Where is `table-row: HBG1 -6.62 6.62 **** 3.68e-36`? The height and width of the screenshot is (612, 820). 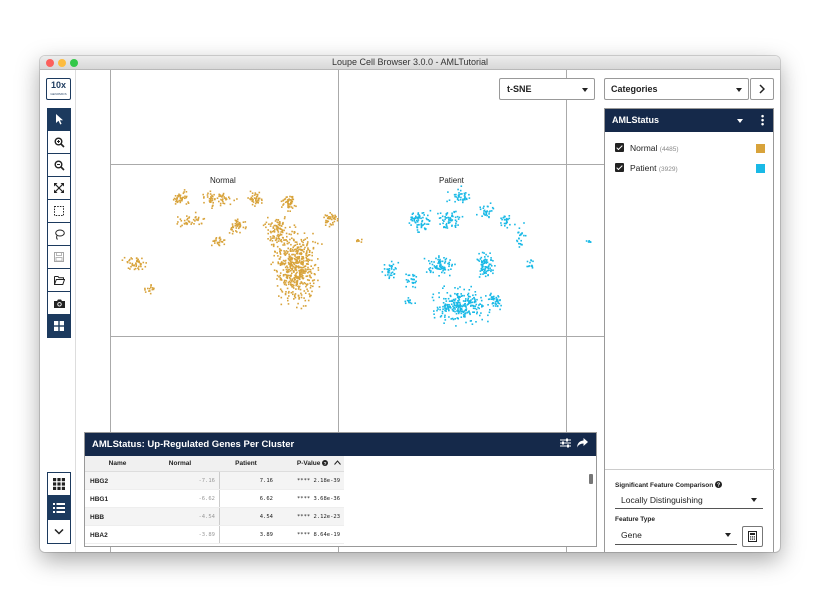
table-row: HBG1 -6.62 6.62 **** 3.68e-36 is located at coordinates (214, 499).